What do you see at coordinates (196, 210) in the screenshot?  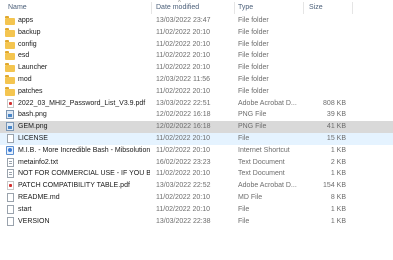 I see `file-row: start 11/02/2022 20:10 File 1 KB` at bounding box center [196, 210].